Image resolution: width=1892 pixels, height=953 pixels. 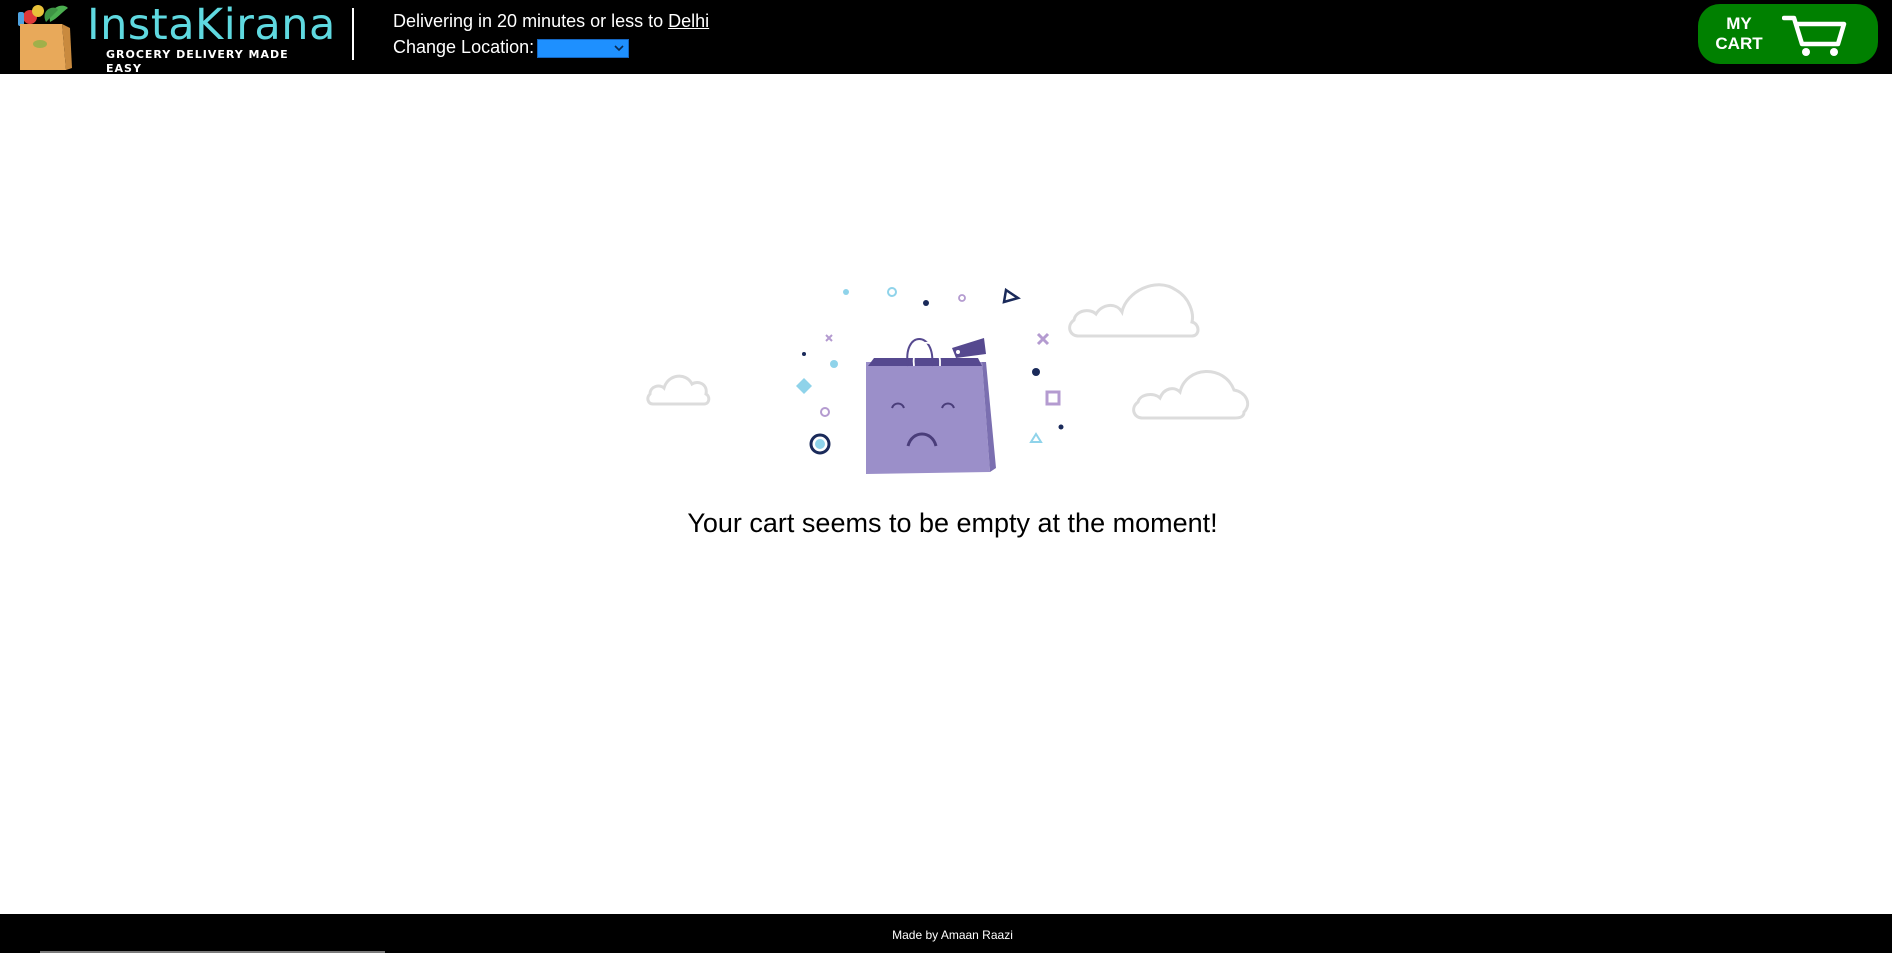 What do you see at coordinates (583, 48) in the screenshot?
I see `location-select` at bounding box center [583, 48].